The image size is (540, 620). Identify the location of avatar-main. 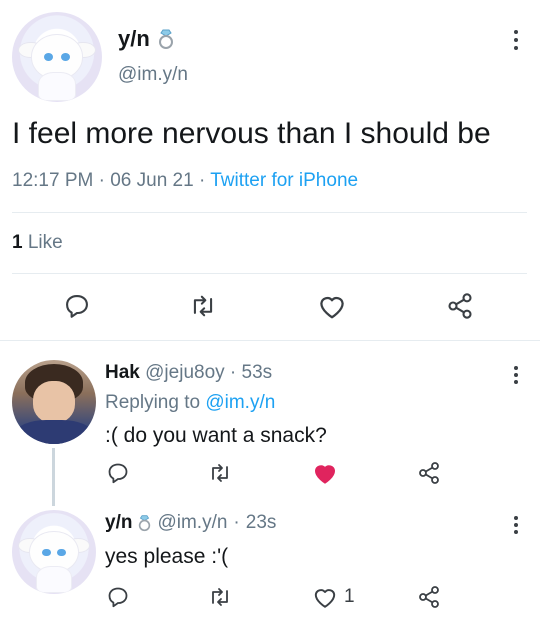
(57, 57).